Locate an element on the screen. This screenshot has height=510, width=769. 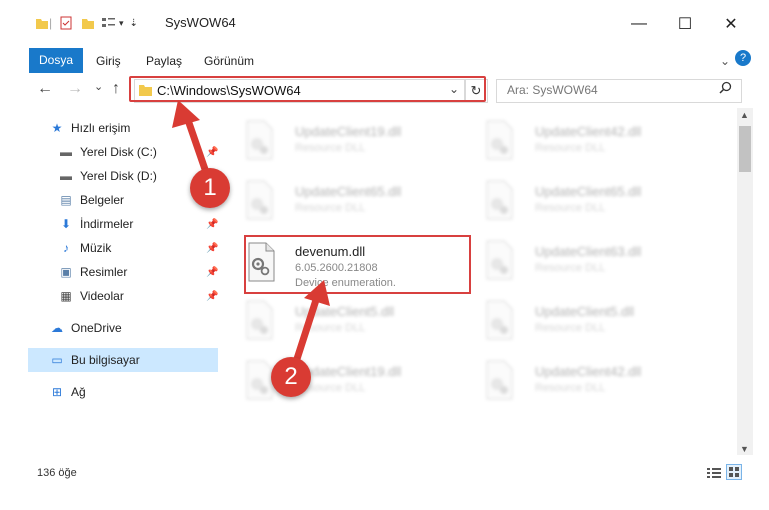
tiles-view-button is located at coordinates (734, 472).